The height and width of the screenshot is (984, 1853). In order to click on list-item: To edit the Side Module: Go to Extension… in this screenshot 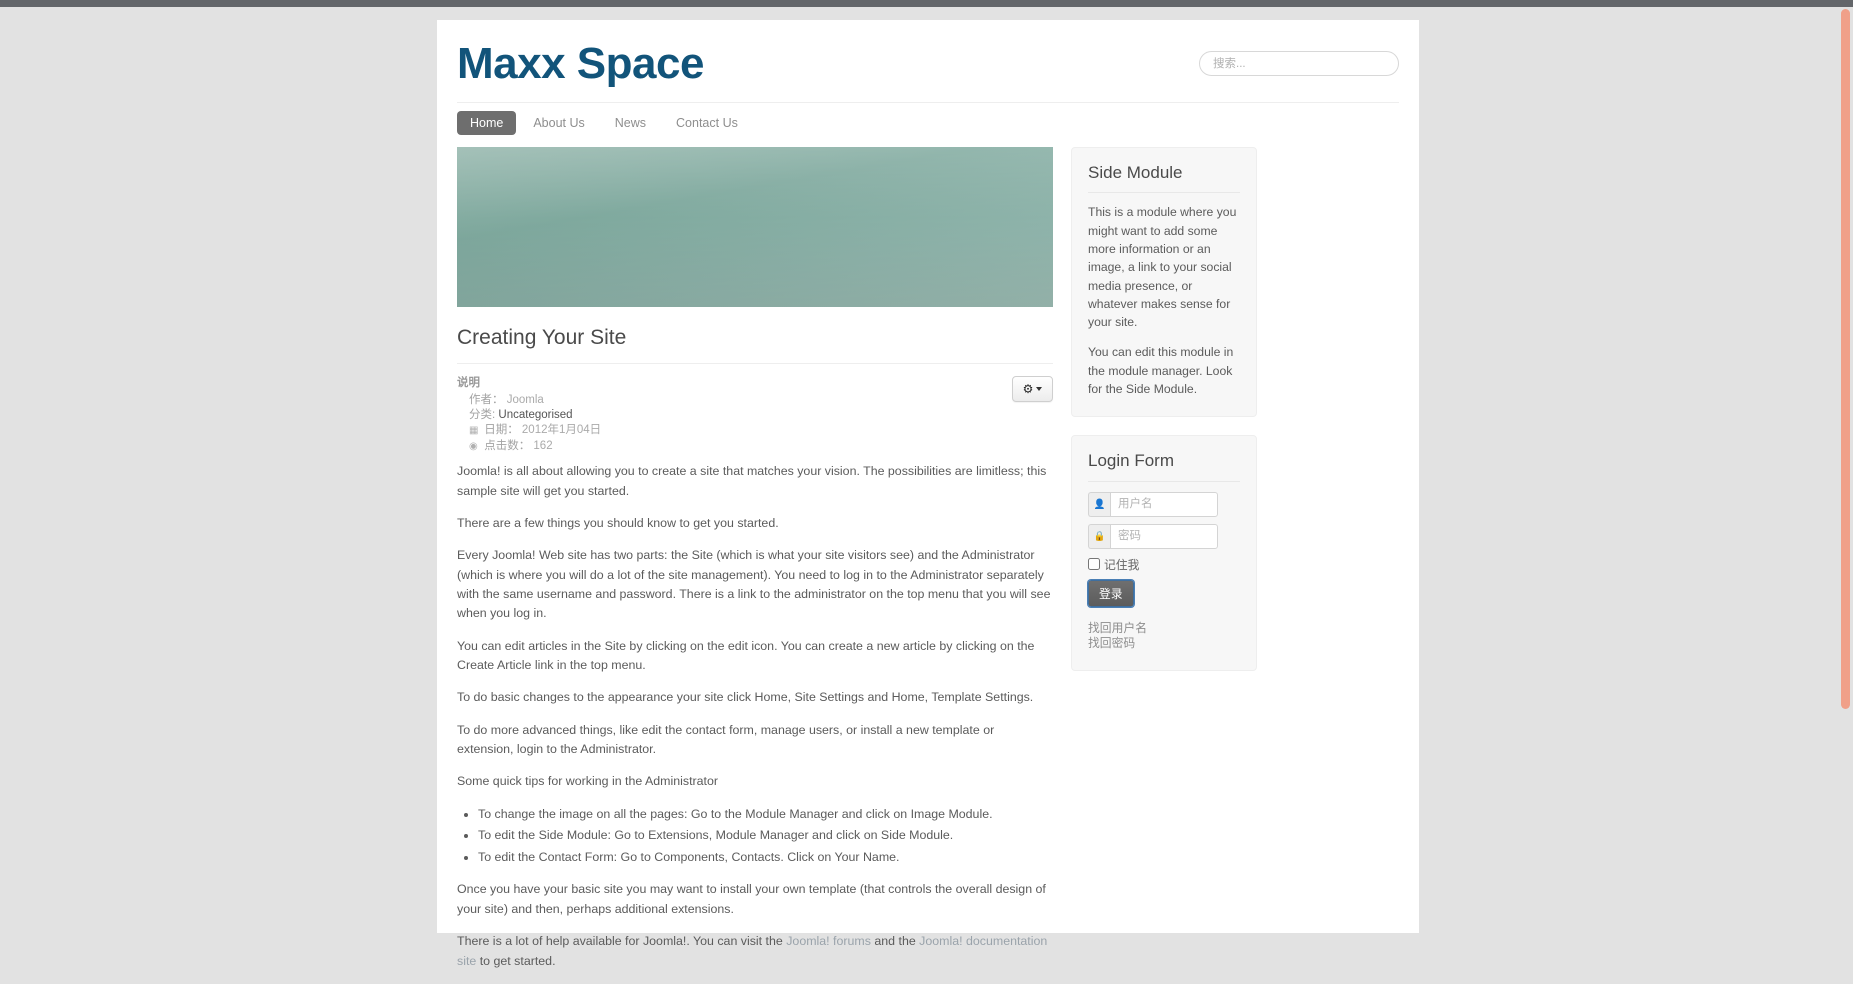, I will do `click(765, 836)`.